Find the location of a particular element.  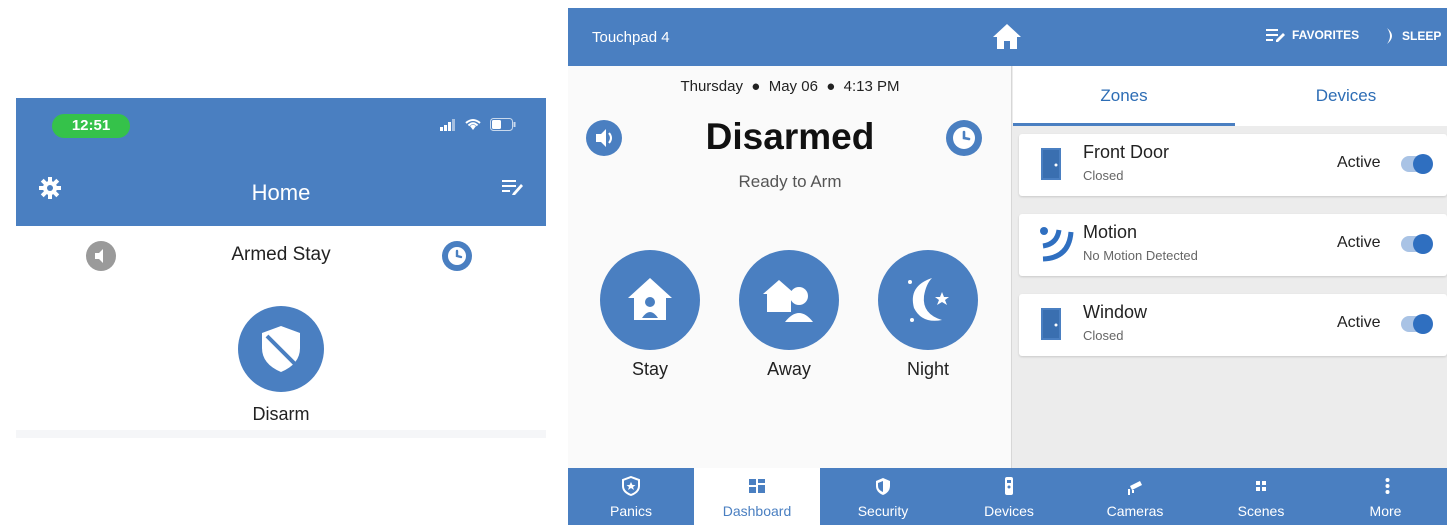

disarm-button is located at coordinates (281, 349).